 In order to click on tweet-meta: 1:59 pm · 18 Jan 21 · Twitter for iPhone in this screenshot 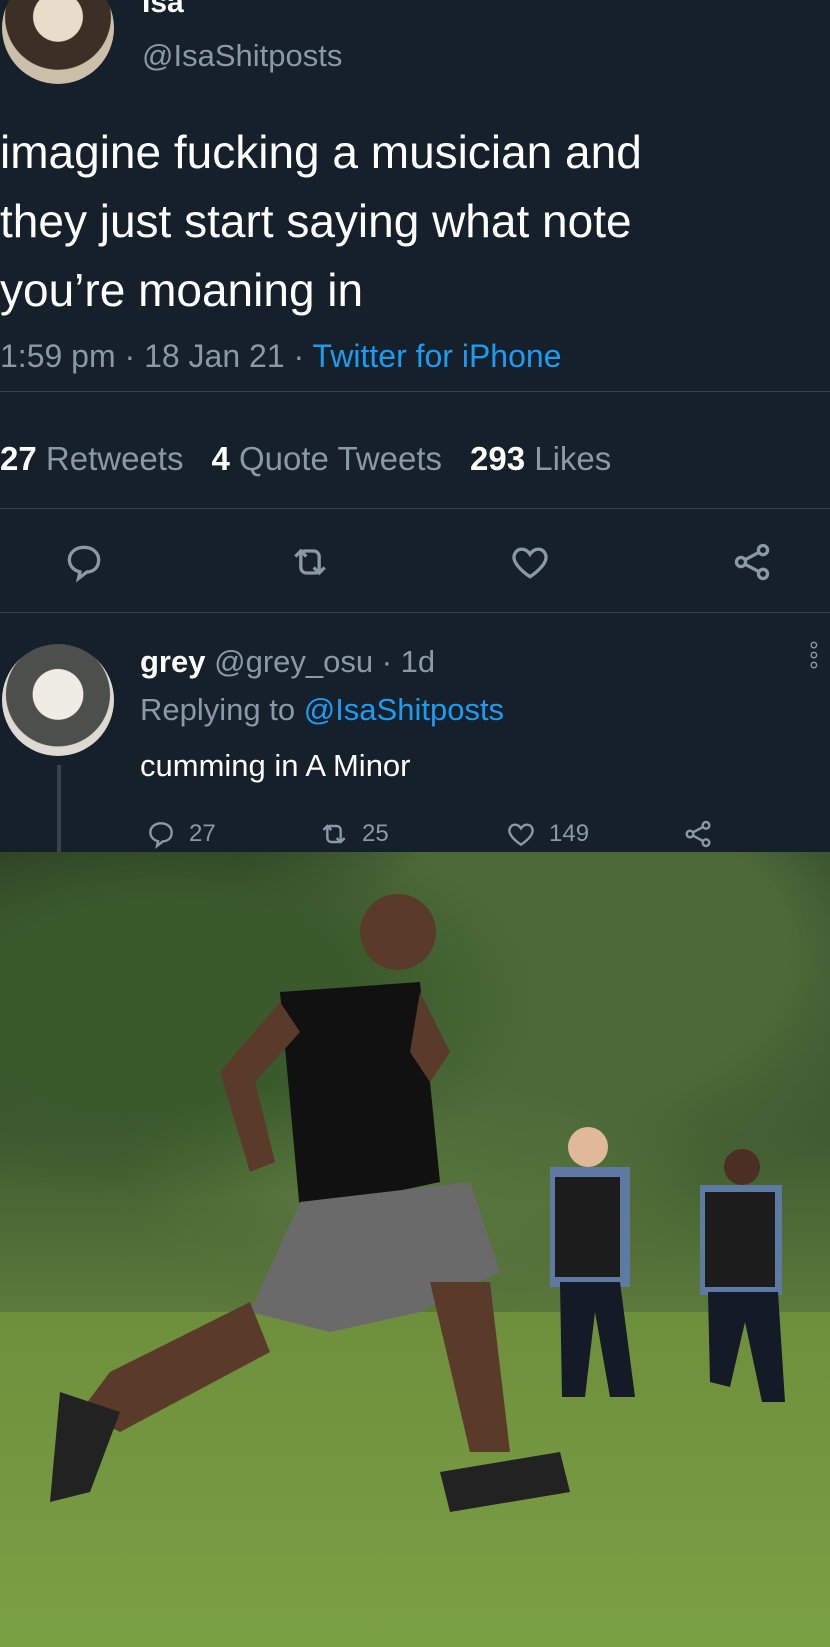, I will do `click(280, 356)`.